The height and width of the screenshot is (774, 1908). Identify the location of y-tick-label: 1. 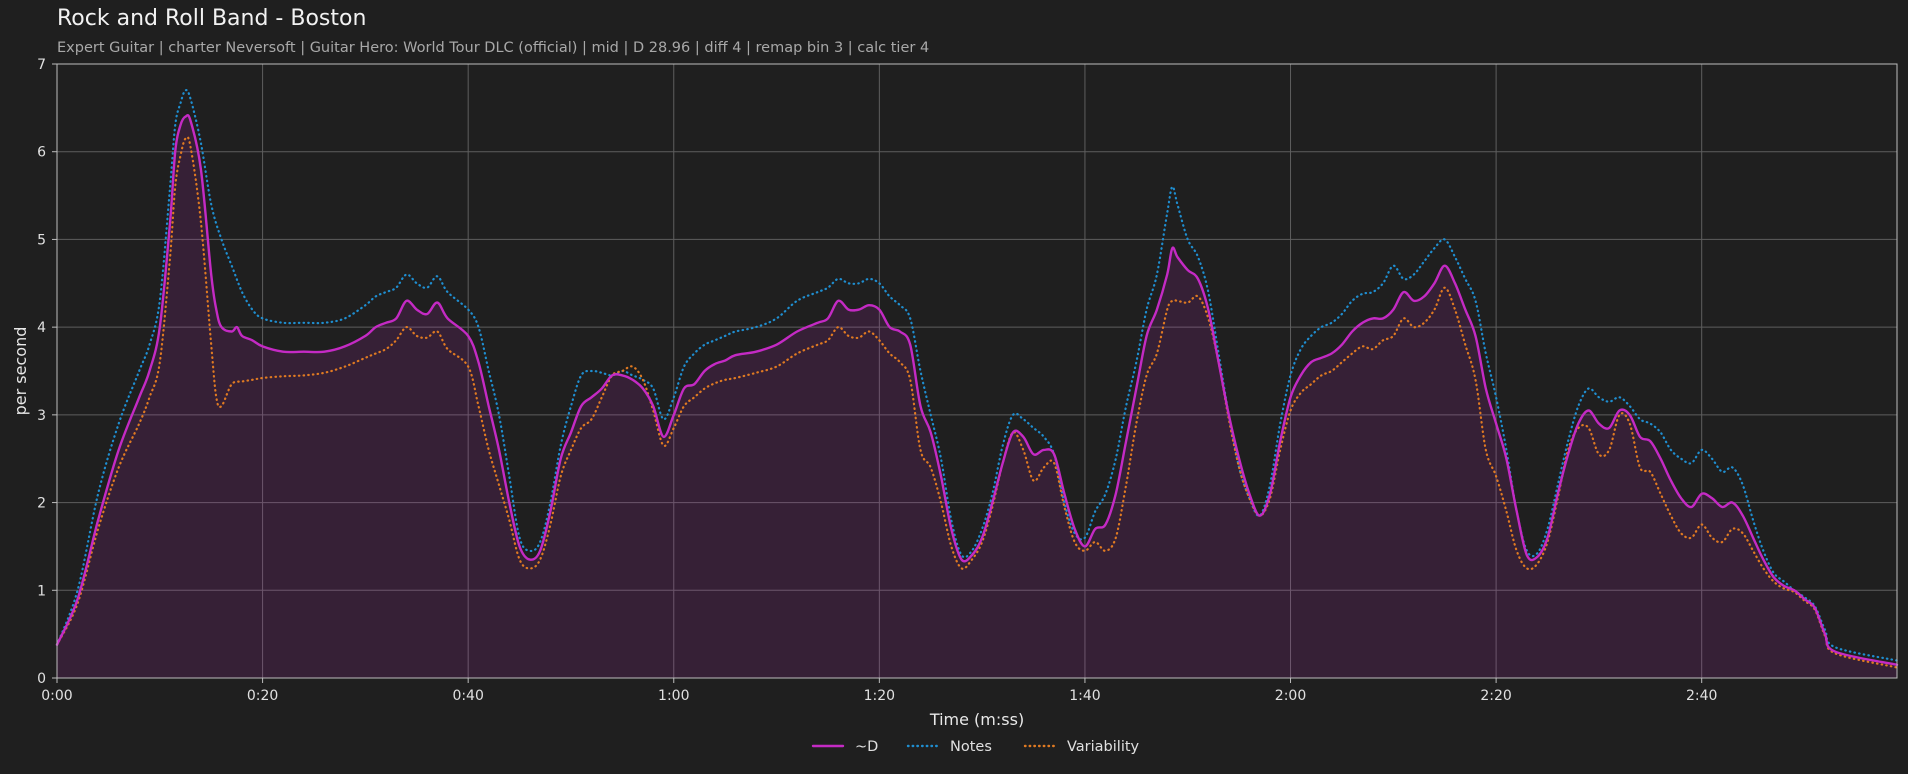
(41, 591).